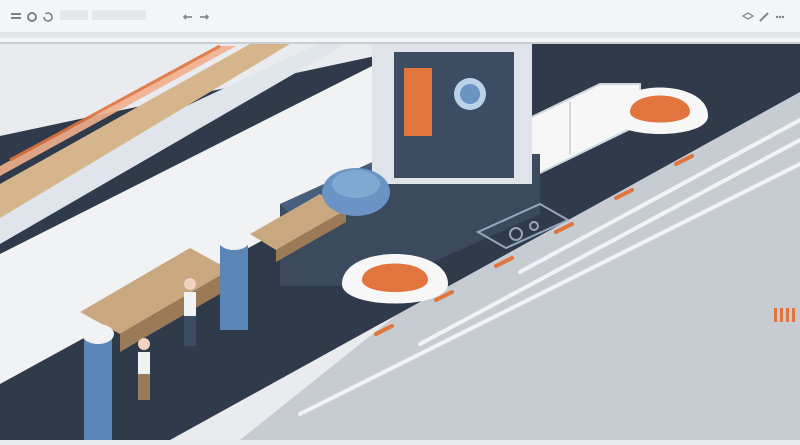  Describe the element at coordinates (748, 16) in the screenshot. I see `layers-icon` at that location.